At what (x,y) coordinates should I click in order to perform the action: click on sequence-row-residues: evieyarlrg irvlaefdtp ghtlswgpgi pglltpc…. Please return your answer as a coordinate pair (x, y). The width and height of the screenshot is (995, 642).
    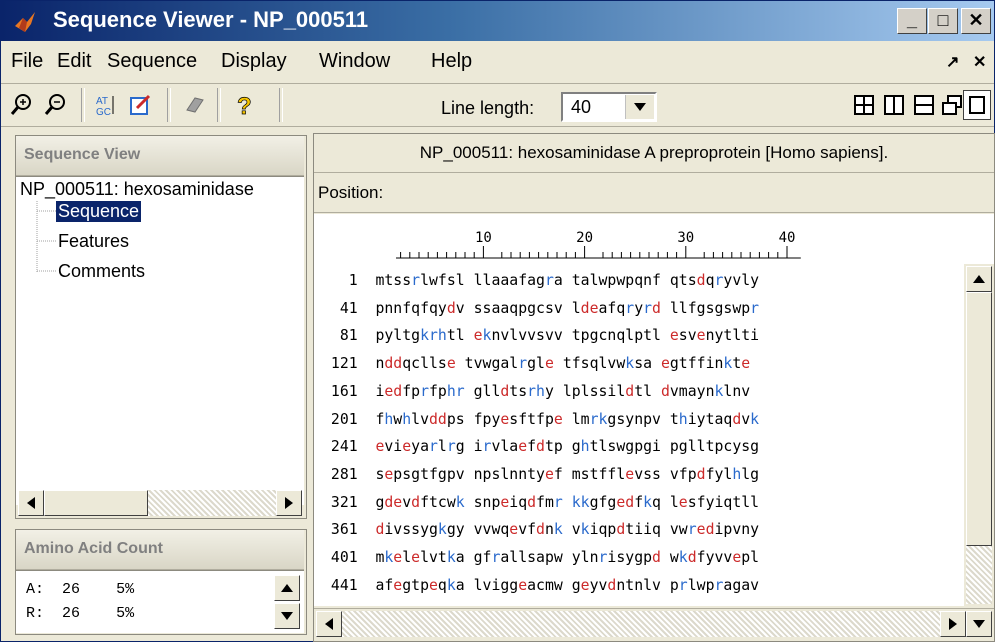
    Looking at the image, I should click on (567, 447).